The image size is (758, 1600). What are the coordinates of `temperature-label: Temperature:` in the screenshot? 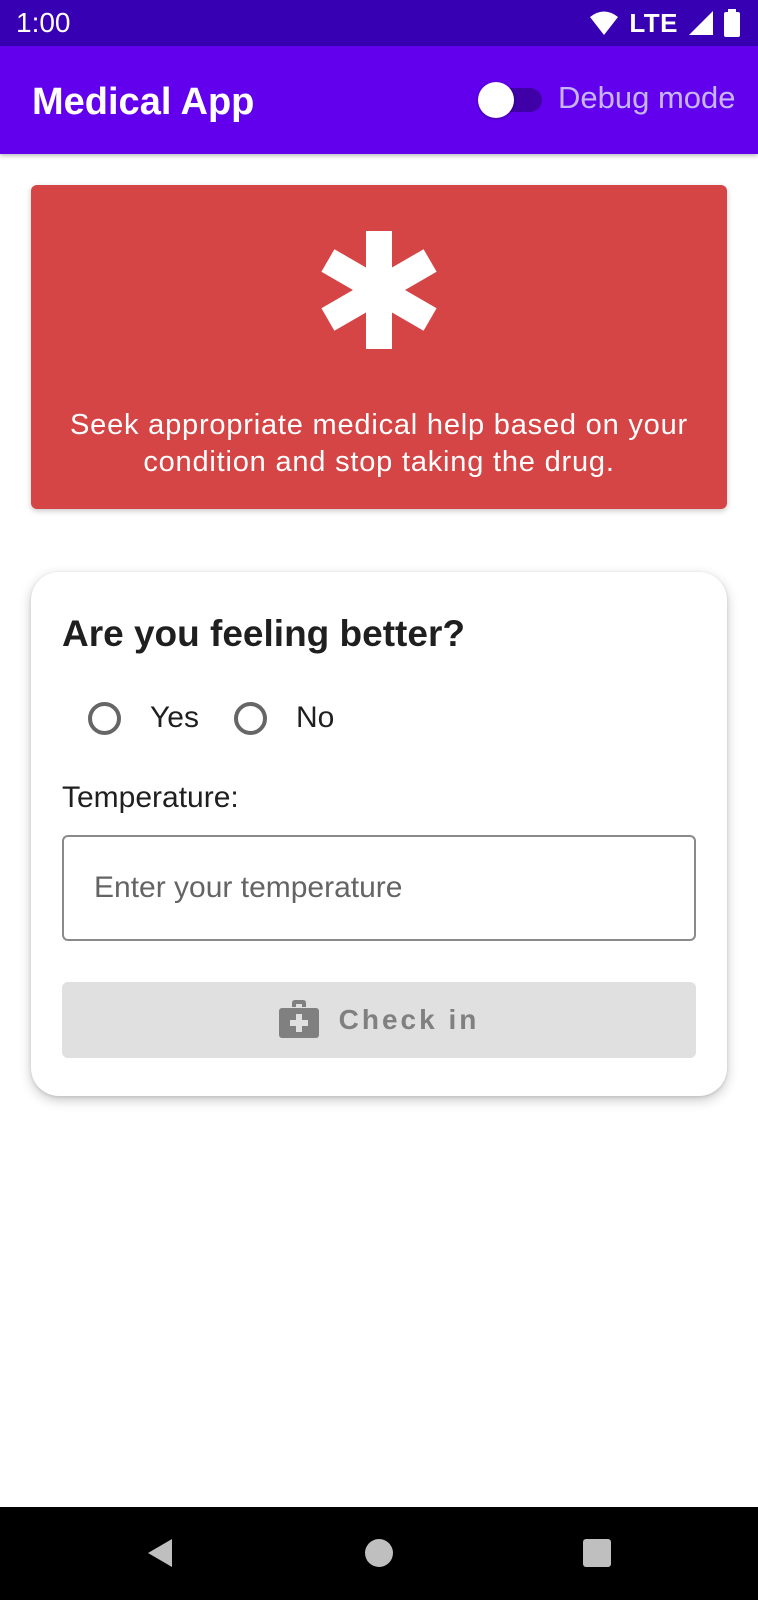 It's located at (150, 797).